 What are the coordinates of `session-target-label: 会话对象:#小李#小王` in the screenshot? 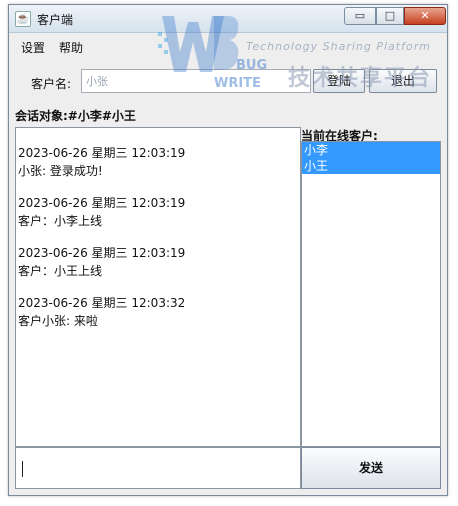 It's located at (75, 116).